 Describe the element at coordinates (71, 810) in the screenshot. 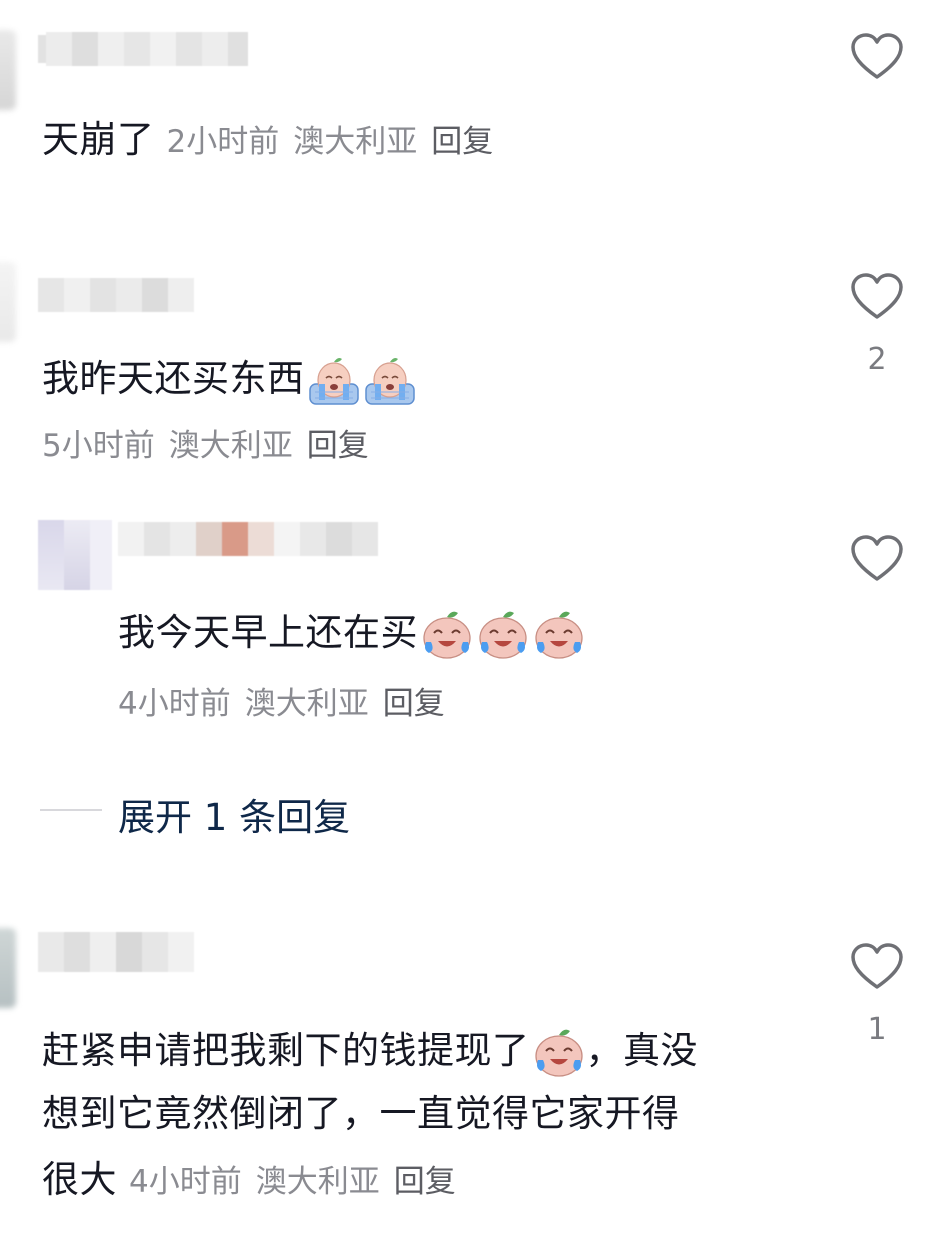

I see `expand-divider-line` at that location.